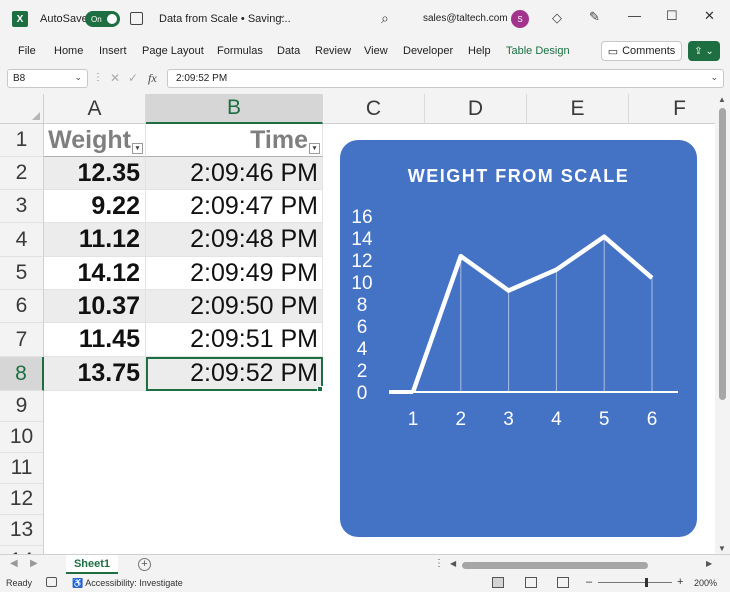 The width and height of the screenshot is (730, 592). What do you see at coordinates (22, 530) in the screenshot?
I see `row-header-13: 13` at bounding box center [22, 530].